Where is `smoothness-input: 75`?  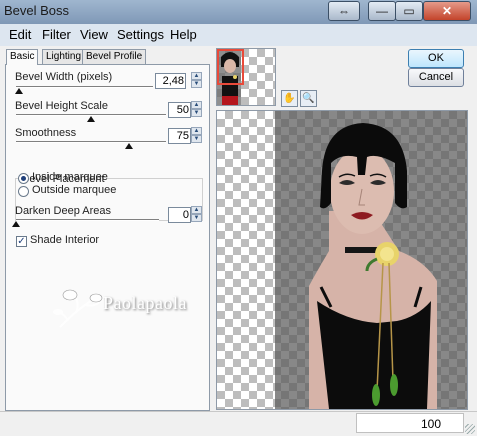 smoothness-input: 75 is located at coordinates (179, 136).